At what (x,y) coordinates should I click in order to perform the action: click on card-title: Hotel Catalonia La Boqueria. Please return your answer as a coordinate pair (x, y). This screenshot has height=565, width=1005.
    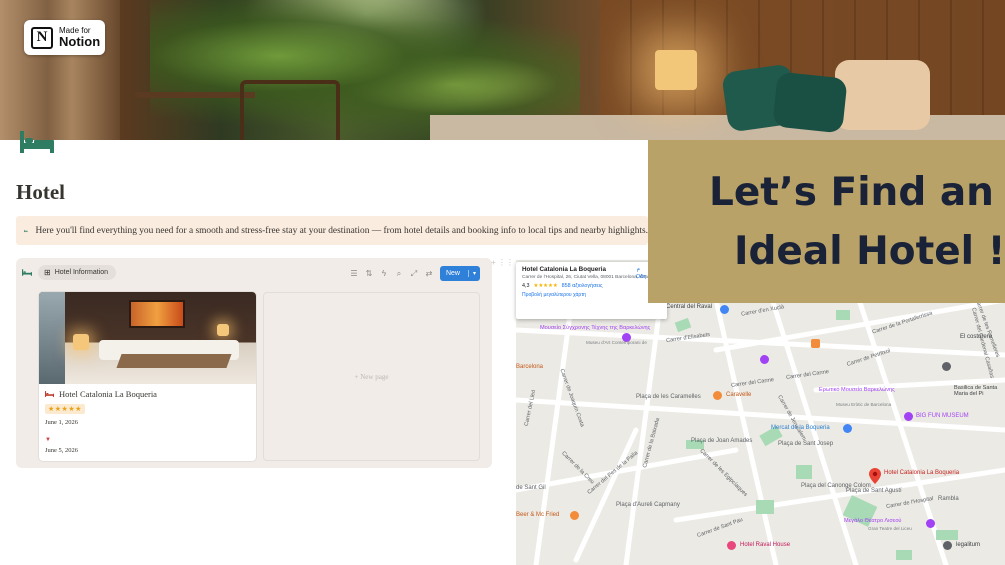
    Looking at the image, I should click on (108, 394).